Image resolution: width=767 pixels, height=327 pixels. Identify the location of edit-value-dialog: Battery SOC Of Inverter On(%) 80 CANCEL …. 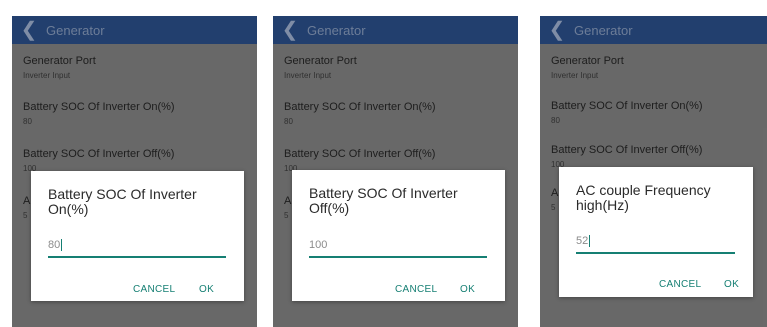
(137, 236).